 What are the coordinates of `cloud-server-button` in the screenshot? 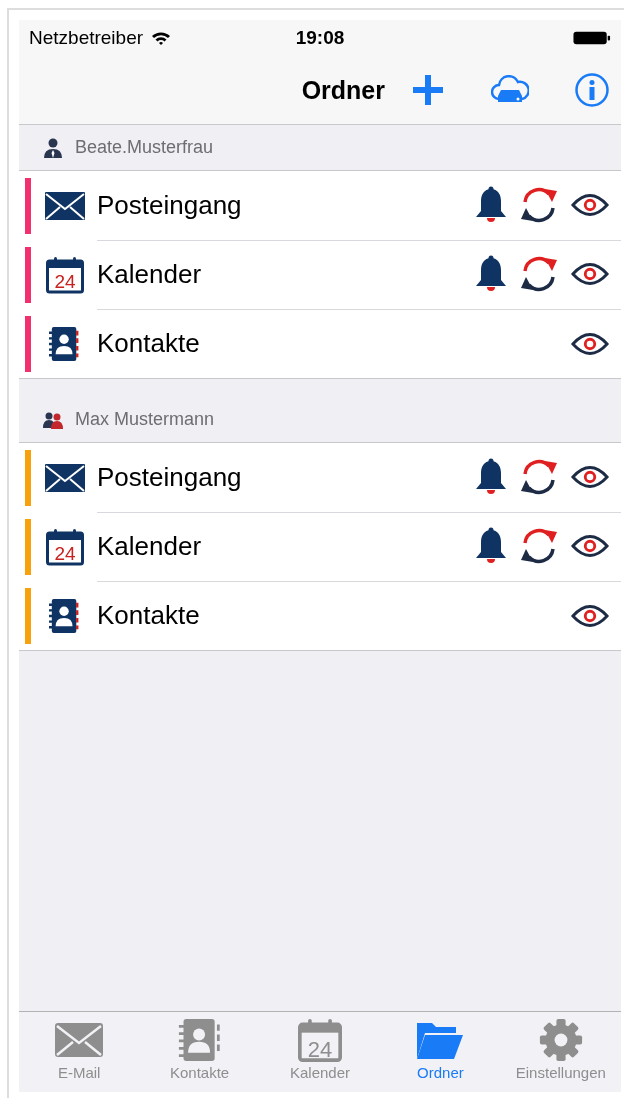 It's located at (510, 90).